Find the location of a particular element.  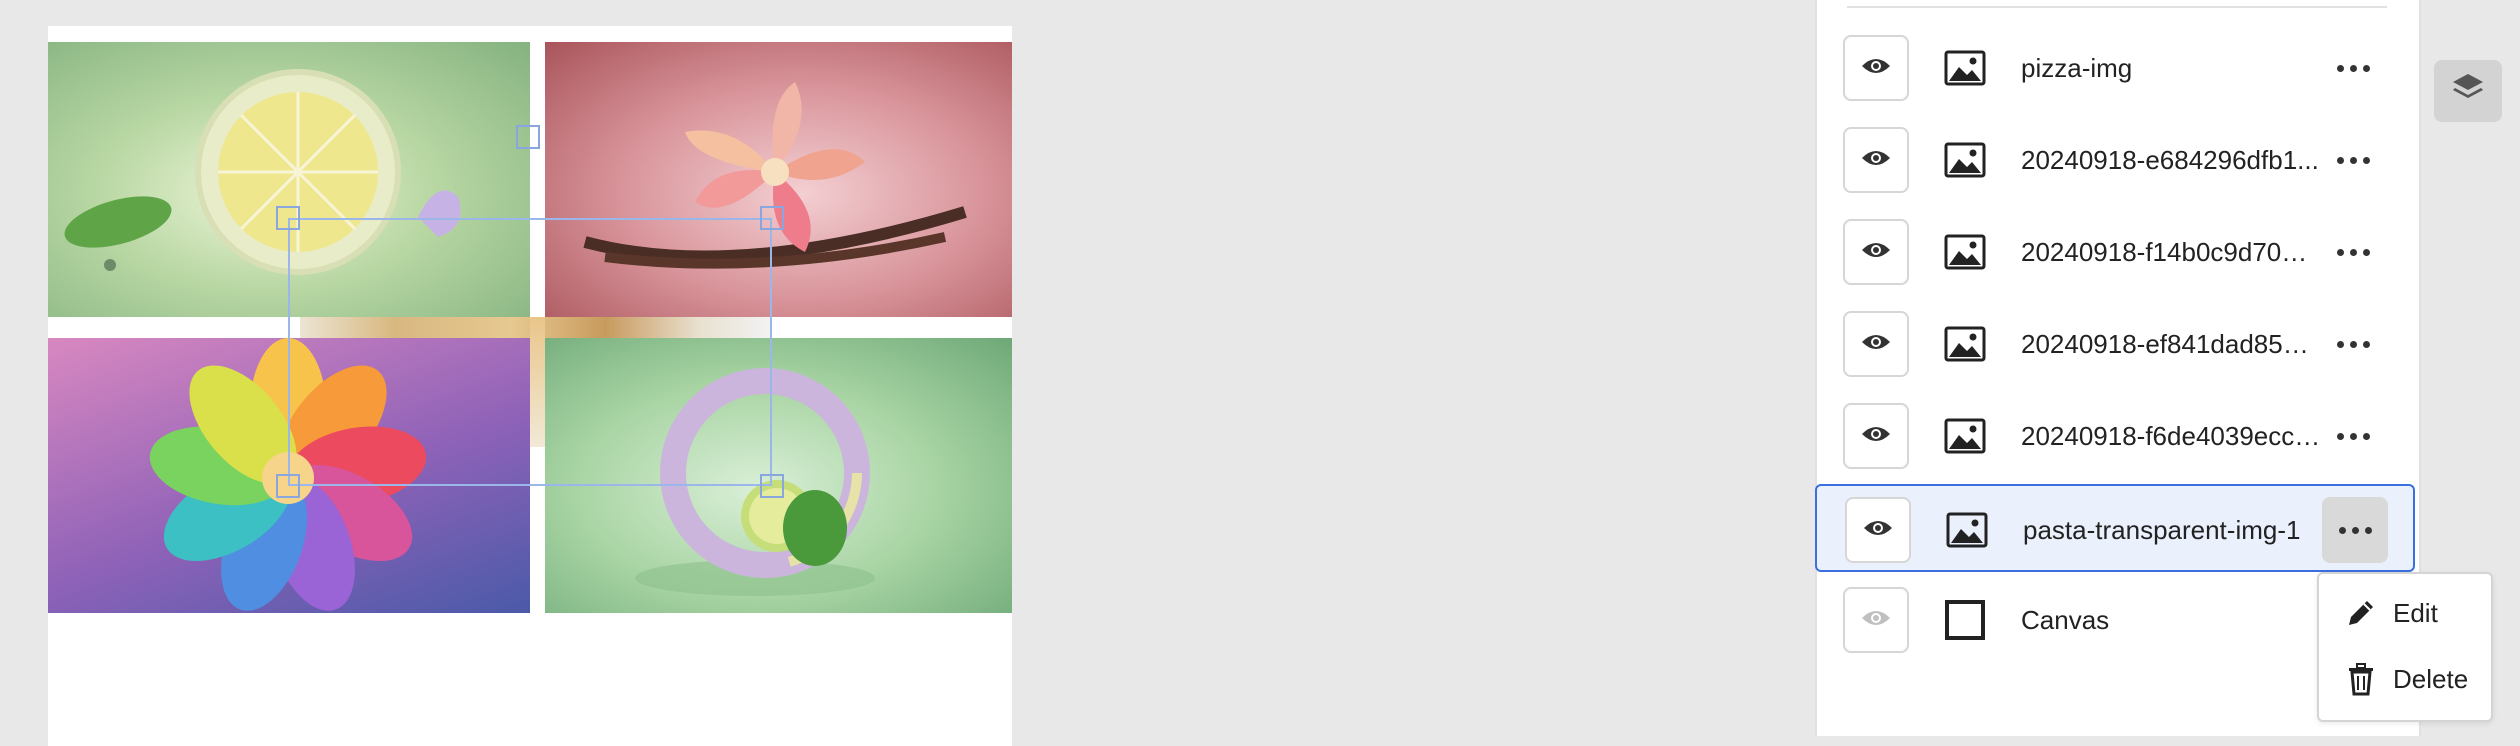

resize-handle-bottom-left is located at coordinates (288, 486).